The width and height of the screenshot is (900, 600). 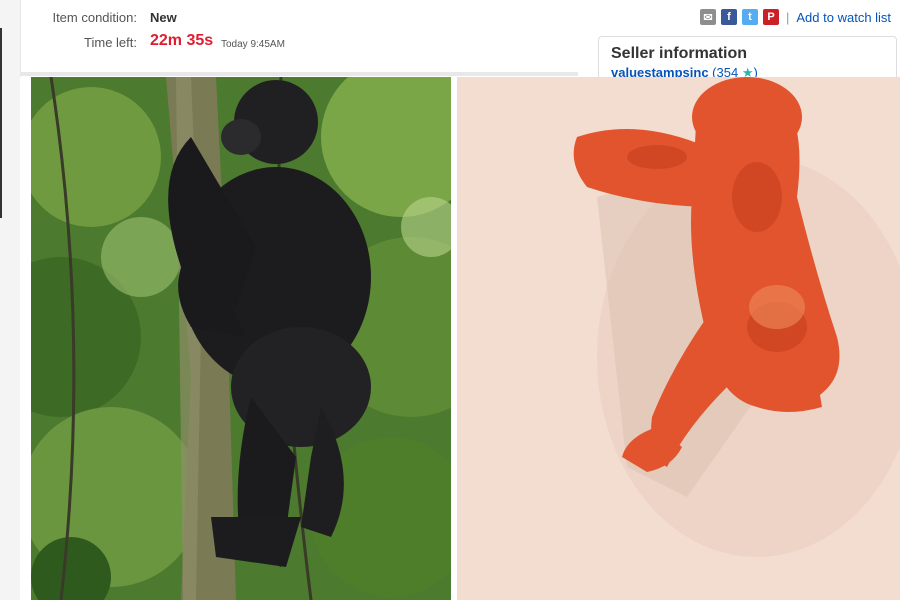 What do you see at coordinates (729, 17) in the screenshot?
I see `facebook-icon: f` at bounding box center [729, 17].